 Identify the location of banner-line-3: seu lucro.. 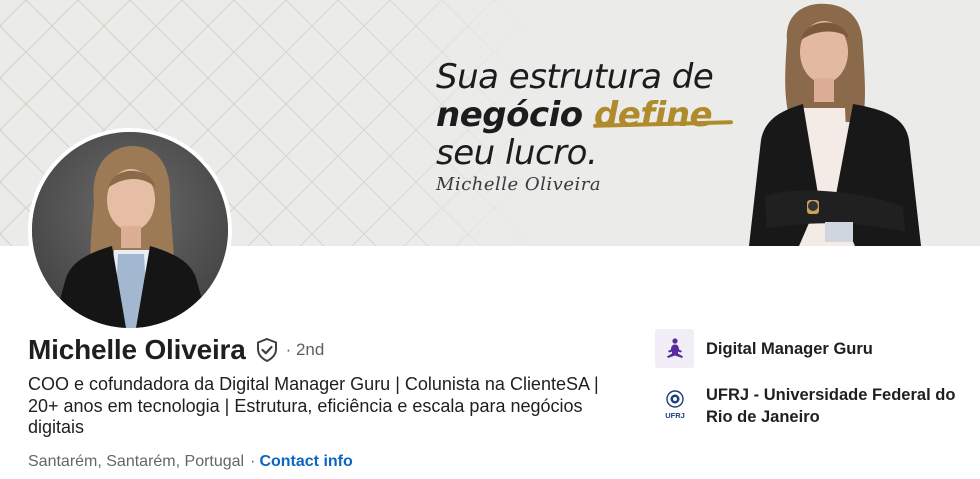
(517, 153).